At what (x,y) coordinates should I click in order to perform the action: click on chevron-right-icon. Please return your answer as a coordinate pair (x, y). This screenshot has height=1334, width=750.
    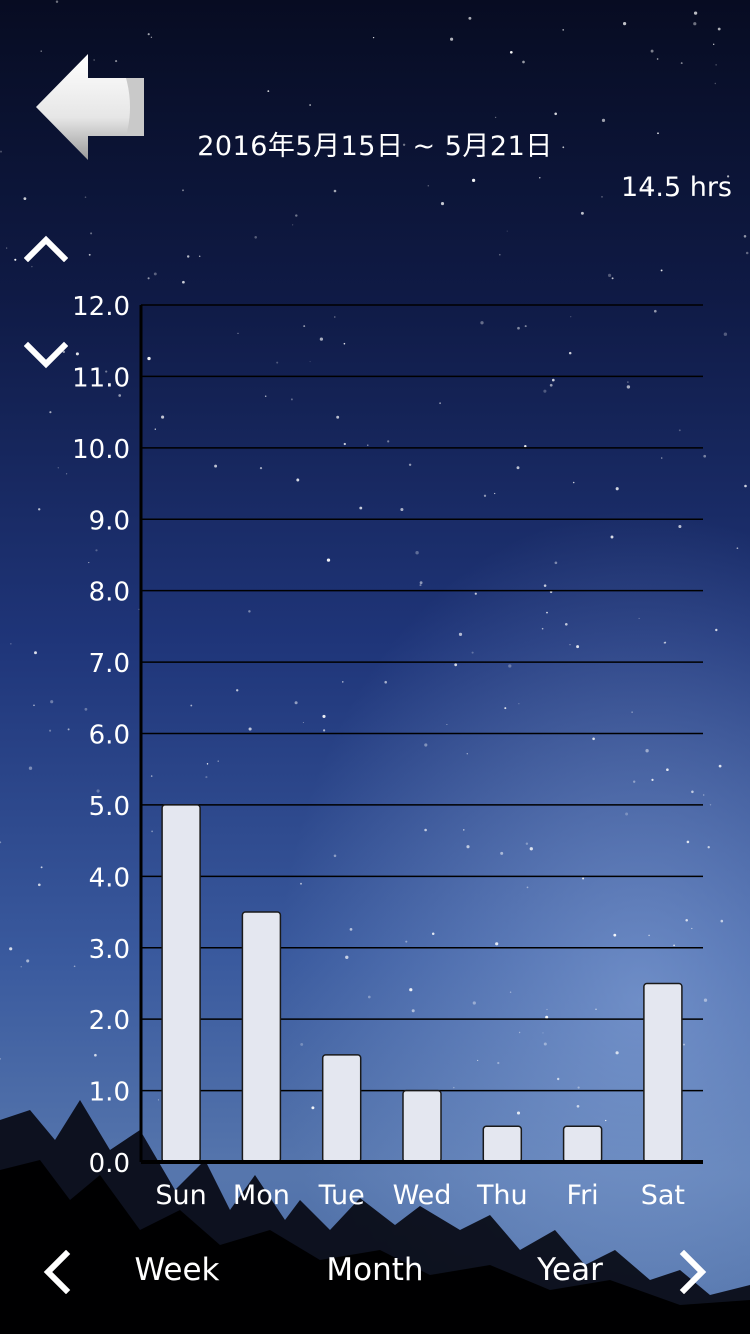
    Looking at the image, I should click on (693, 1272).